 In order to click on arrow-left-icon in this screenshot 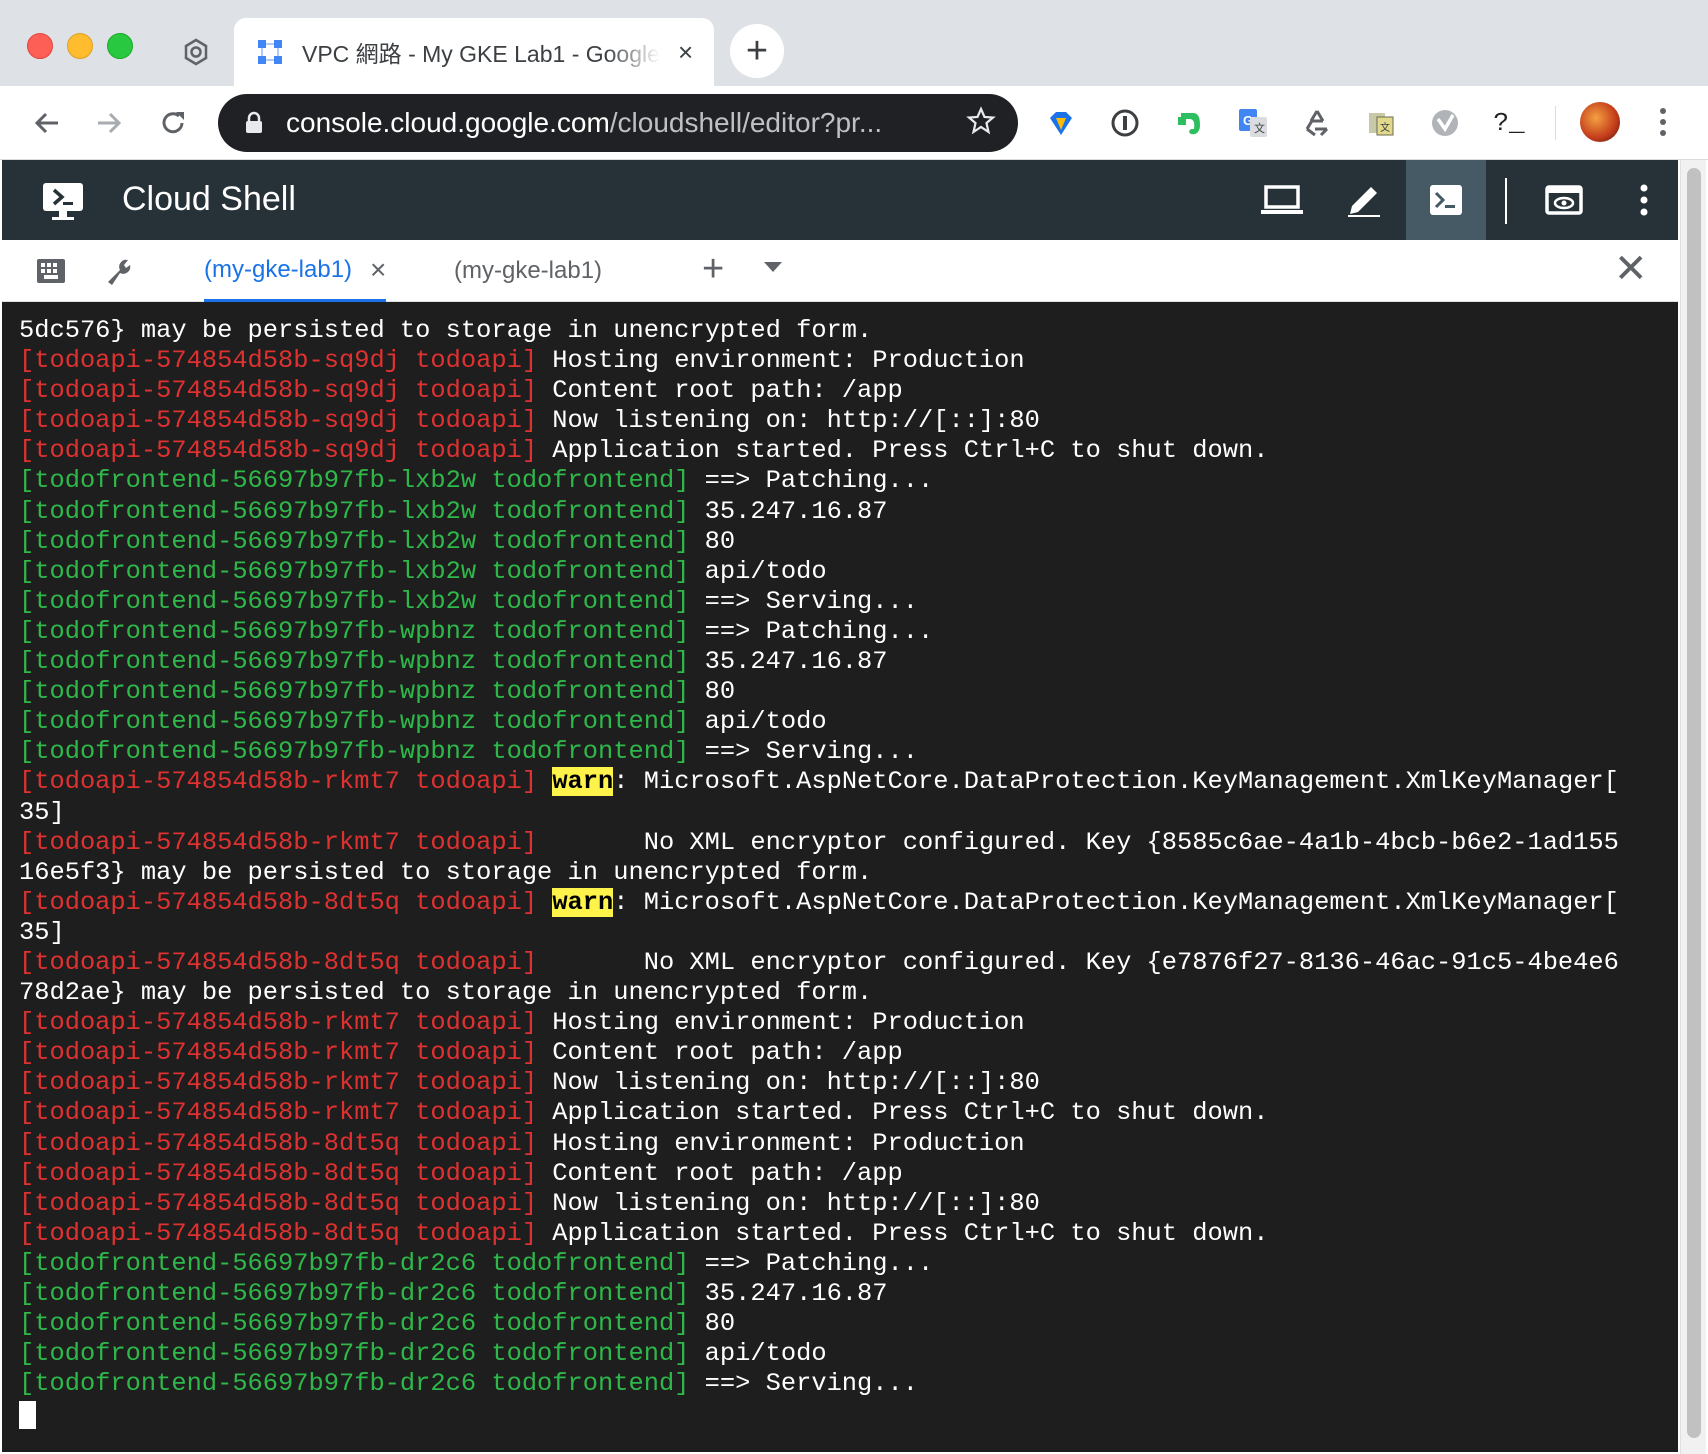, I will do `click(46, 123)`.